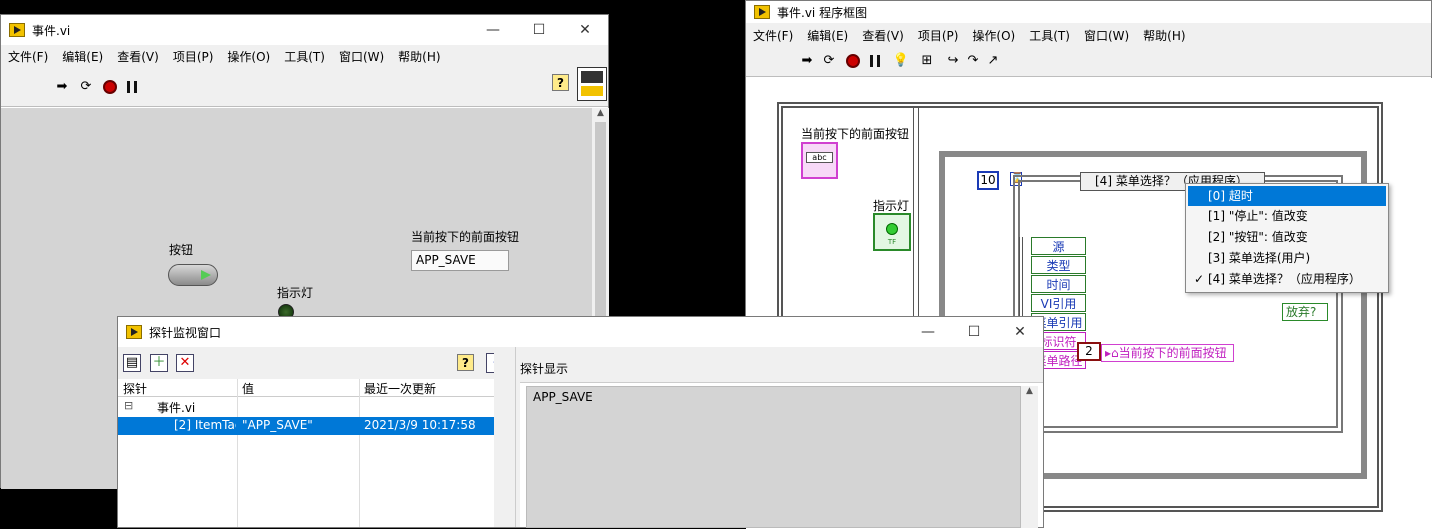 The image size is (1432, 529). What do you see at coordinates (1287, 196) in the screenshot?
I see `event-case-item: [0] 超时` at bounding box center [1287, 196].